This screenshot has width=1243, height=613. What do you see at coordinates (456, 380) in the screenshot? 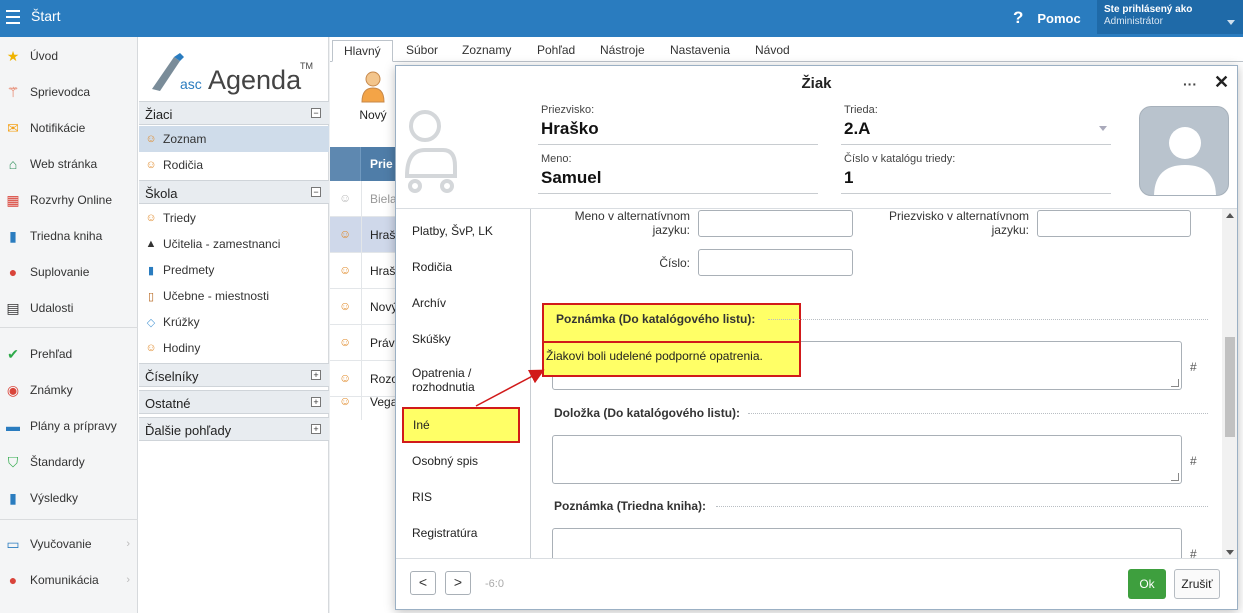
I see `dialog-nav-opatrenia: Opatrenia / rozhodnutia` at bounding box center [456, 380].